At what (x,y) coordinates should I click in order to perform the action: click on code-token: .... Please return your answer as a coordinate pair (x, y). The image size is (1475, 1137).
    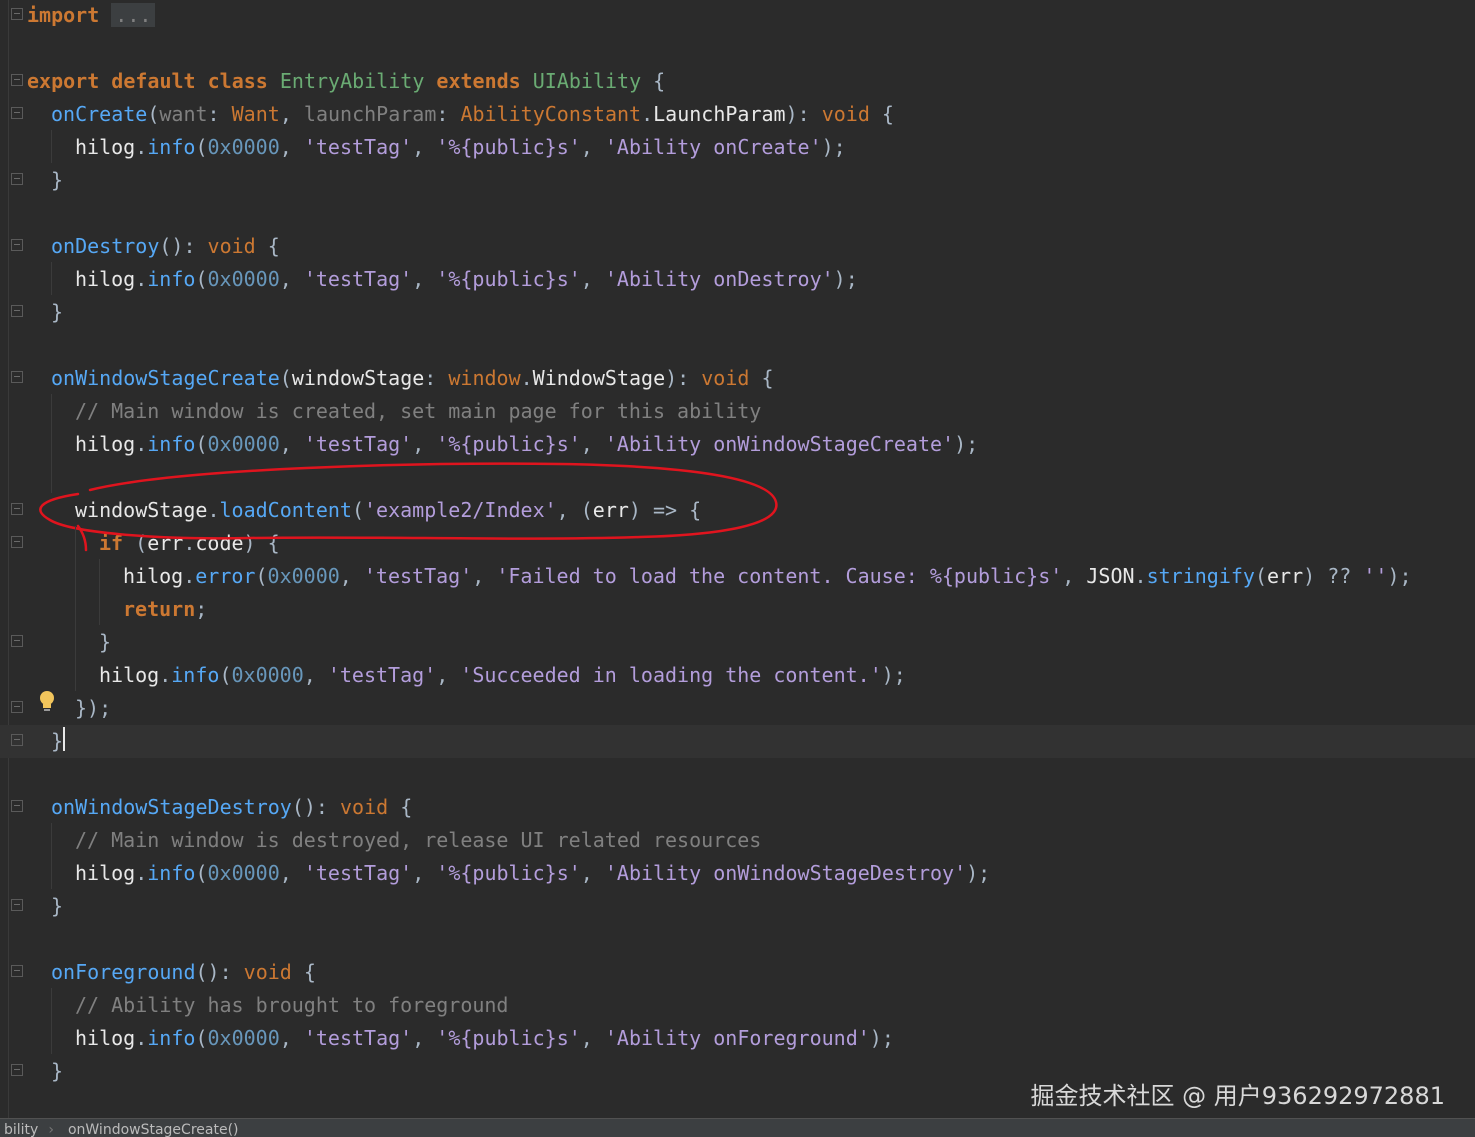
    Looking at the image, I should click on (133, 15).